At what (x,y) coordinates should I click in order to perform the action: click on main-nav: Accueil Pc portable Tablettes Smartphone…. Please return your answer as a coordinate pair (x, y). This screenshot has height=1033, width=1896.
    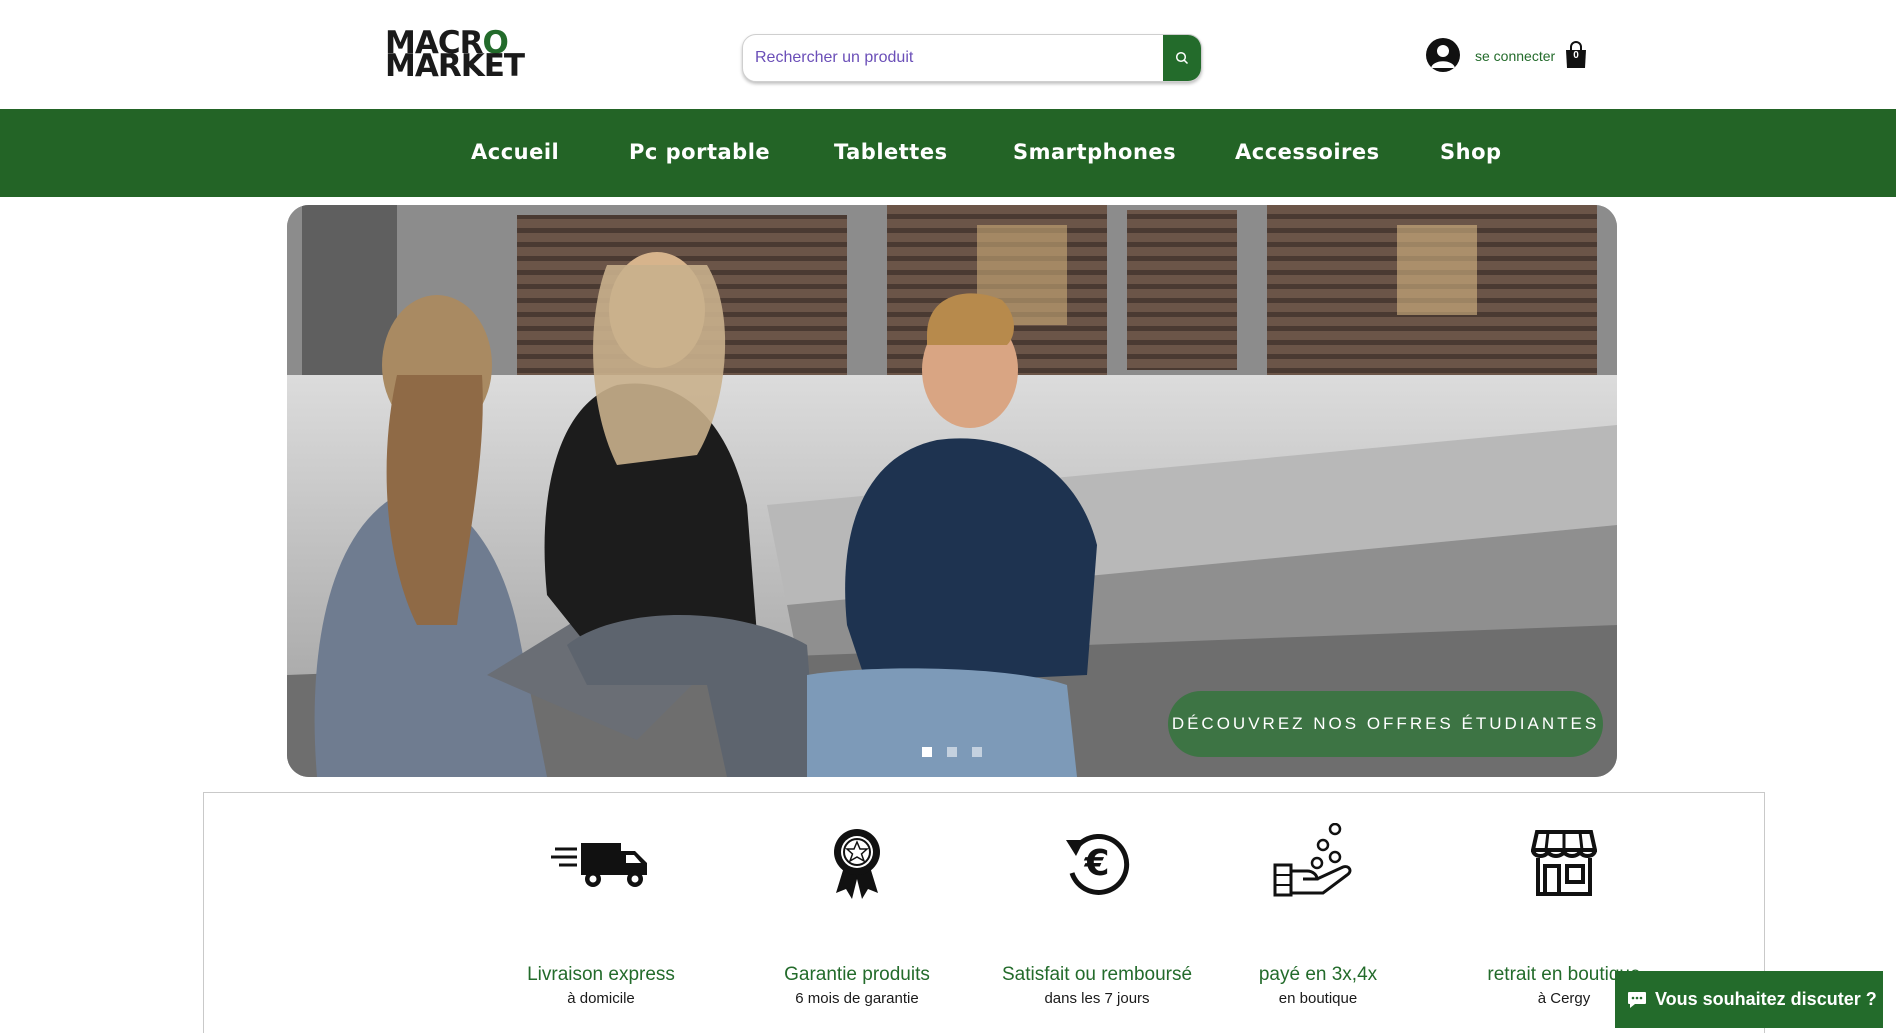
    Looking at the image, I should click on (948, 153).